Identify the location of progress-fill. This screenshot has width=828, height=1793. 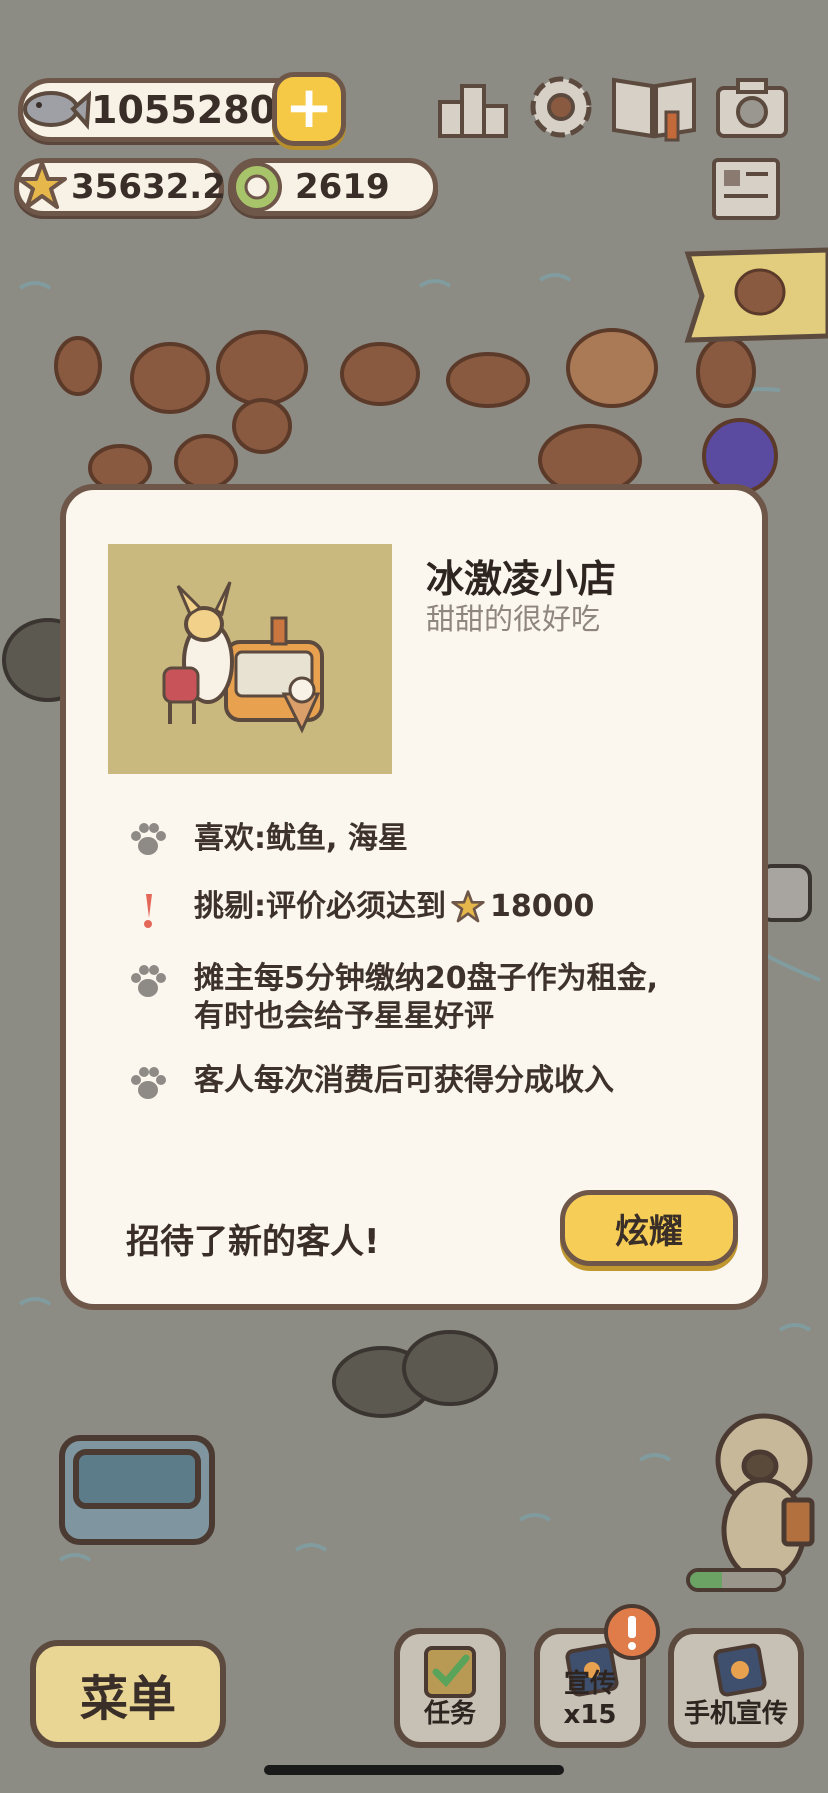
(706, 1580).